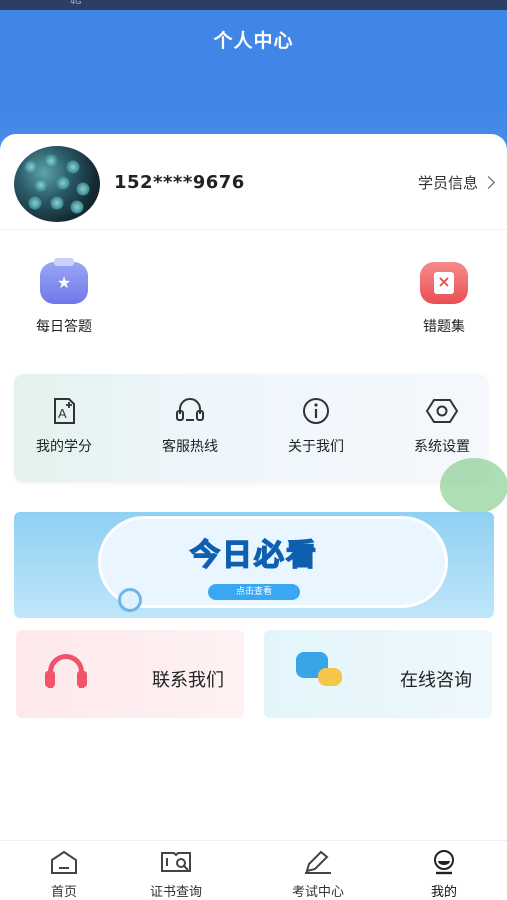 This screenshot has height=900, width=507. What do you see at coordinates (57, 184) in the screenshot?
I see `avatar` at bounding box center [57, 184].